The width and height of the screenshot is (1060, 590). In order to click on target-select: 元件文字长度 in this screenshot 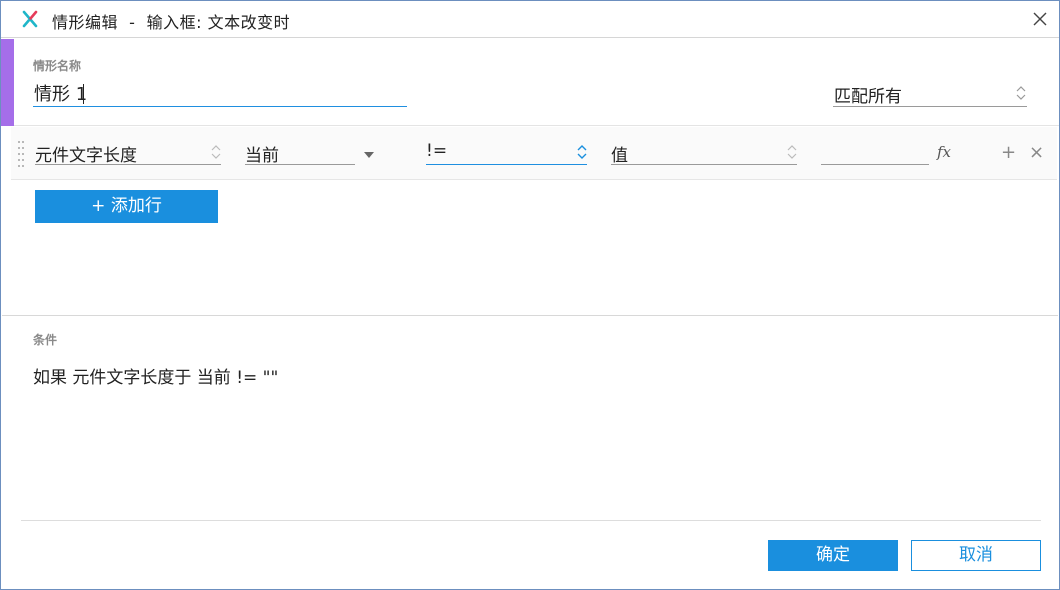, I will do `click(128, 152)`.